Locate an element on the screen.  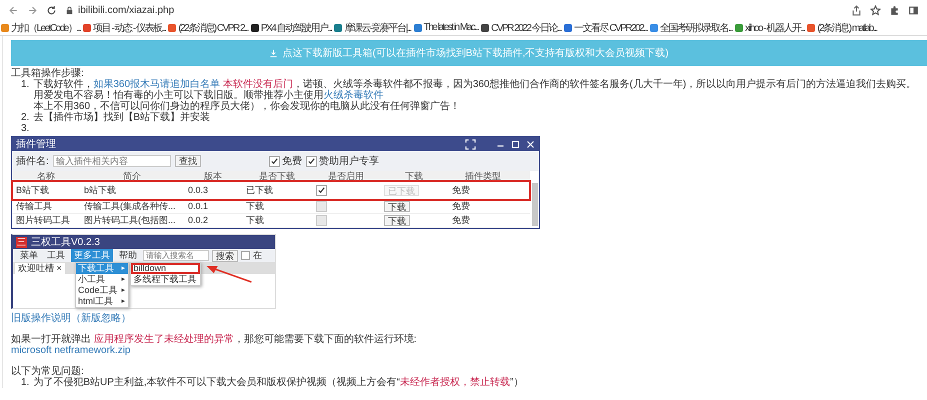
column-header: 简介 is located at coordinates (132, 176).